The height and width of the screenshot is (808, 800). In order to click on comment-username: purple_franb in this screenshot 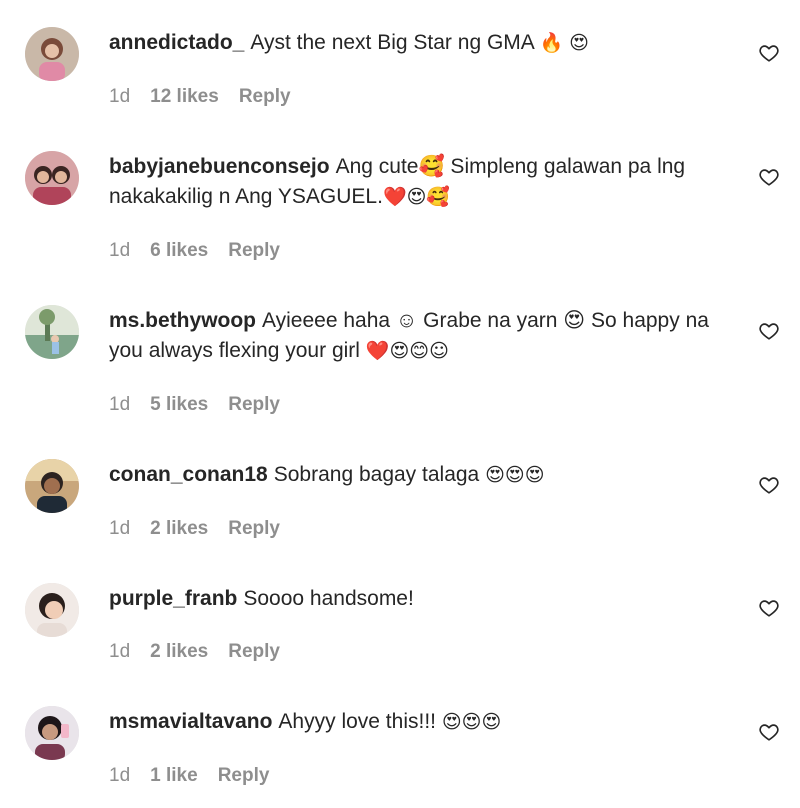, I will do `click(173, 598)`.